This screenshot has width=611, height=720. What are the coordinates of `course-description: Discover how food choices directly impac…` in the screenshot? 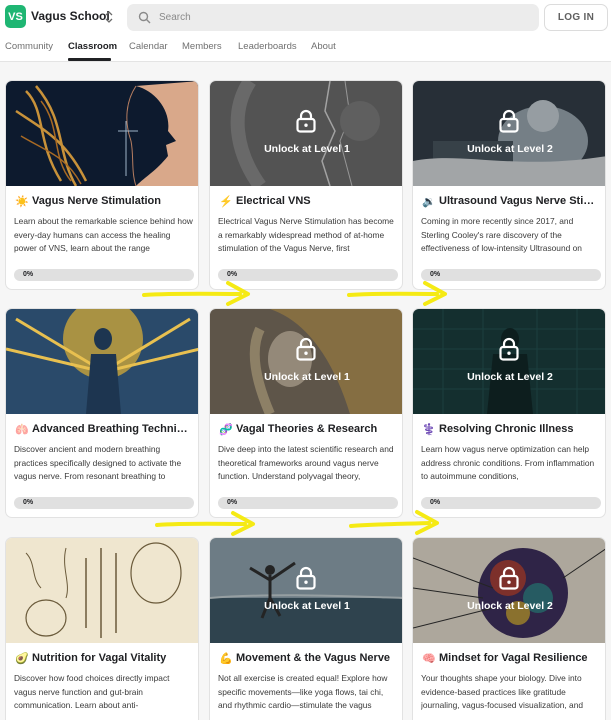 It's located at (92, 691).